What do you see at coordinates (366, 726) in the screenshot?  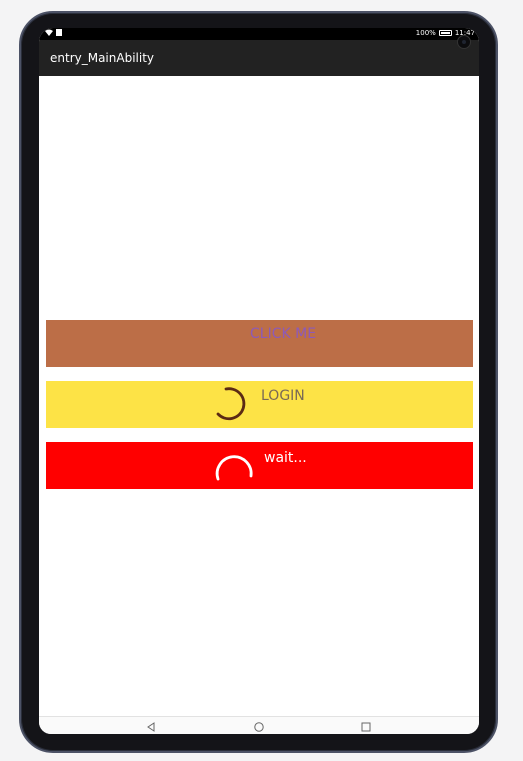 I see `recent-square-icon` at bounding box center [366, 726].